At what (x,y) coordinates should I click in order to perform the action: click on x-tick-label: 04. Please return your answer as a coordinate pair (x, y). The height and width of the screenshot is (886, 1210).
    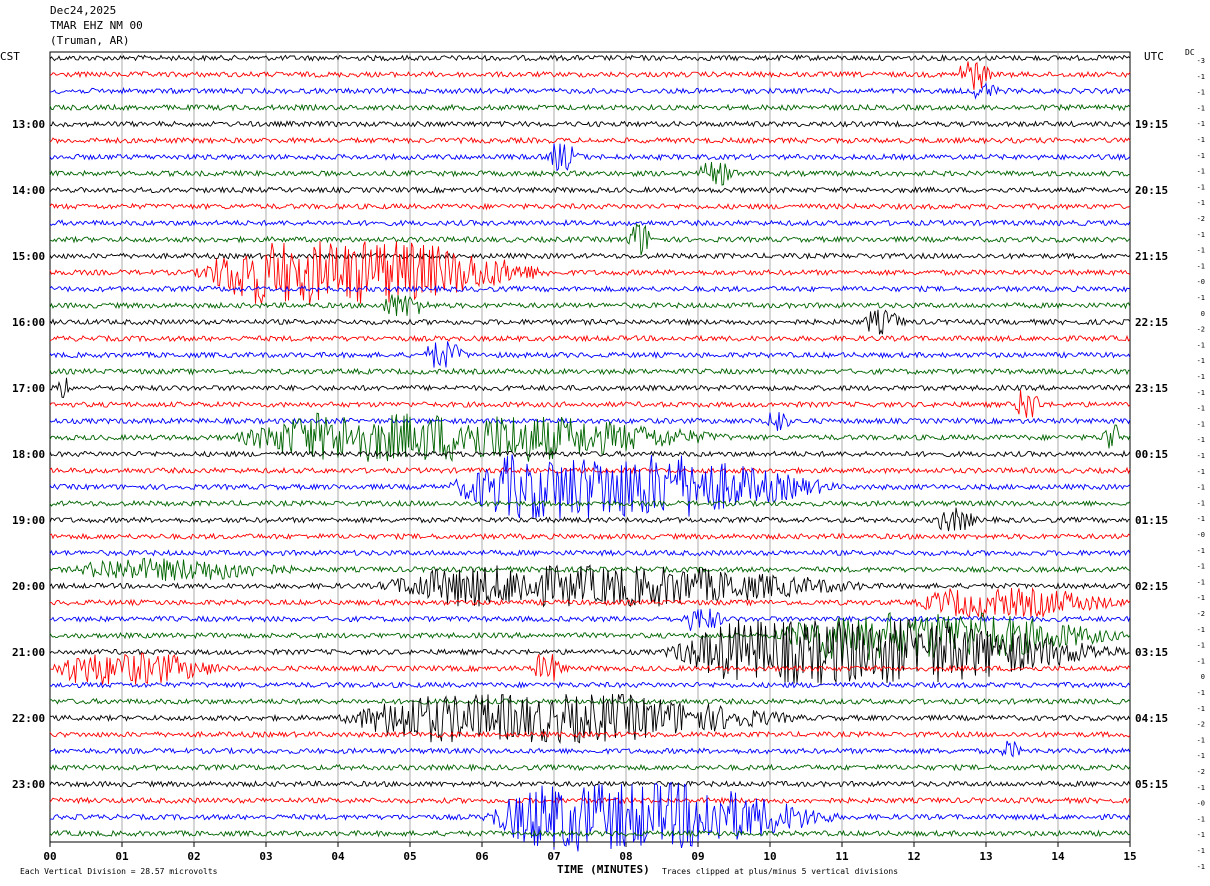
    Looking at the image, I should click on (338, 856).